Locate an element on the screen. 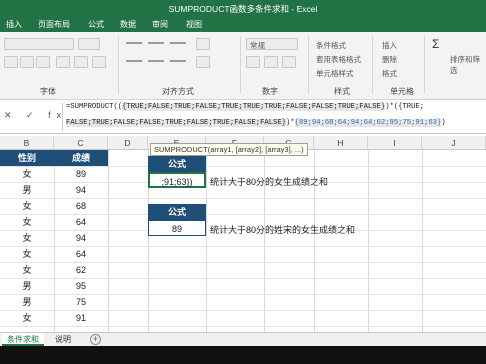  ribbon-tabs: 插入 页面布局 公式 数据 审阅 视图 is located at coordinates (243, 24).